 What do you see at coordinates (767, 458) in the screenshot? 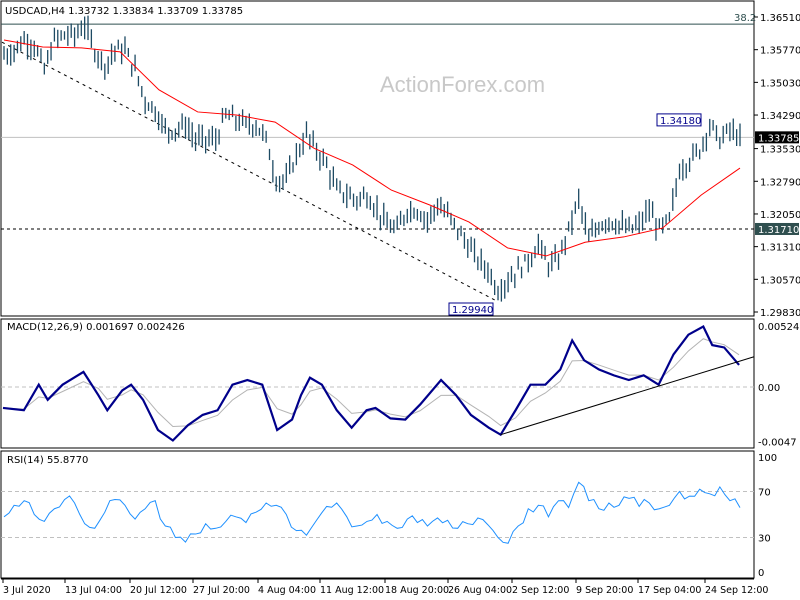
I see `rsi-axis-label: 100` at bounding box center [767, 458].